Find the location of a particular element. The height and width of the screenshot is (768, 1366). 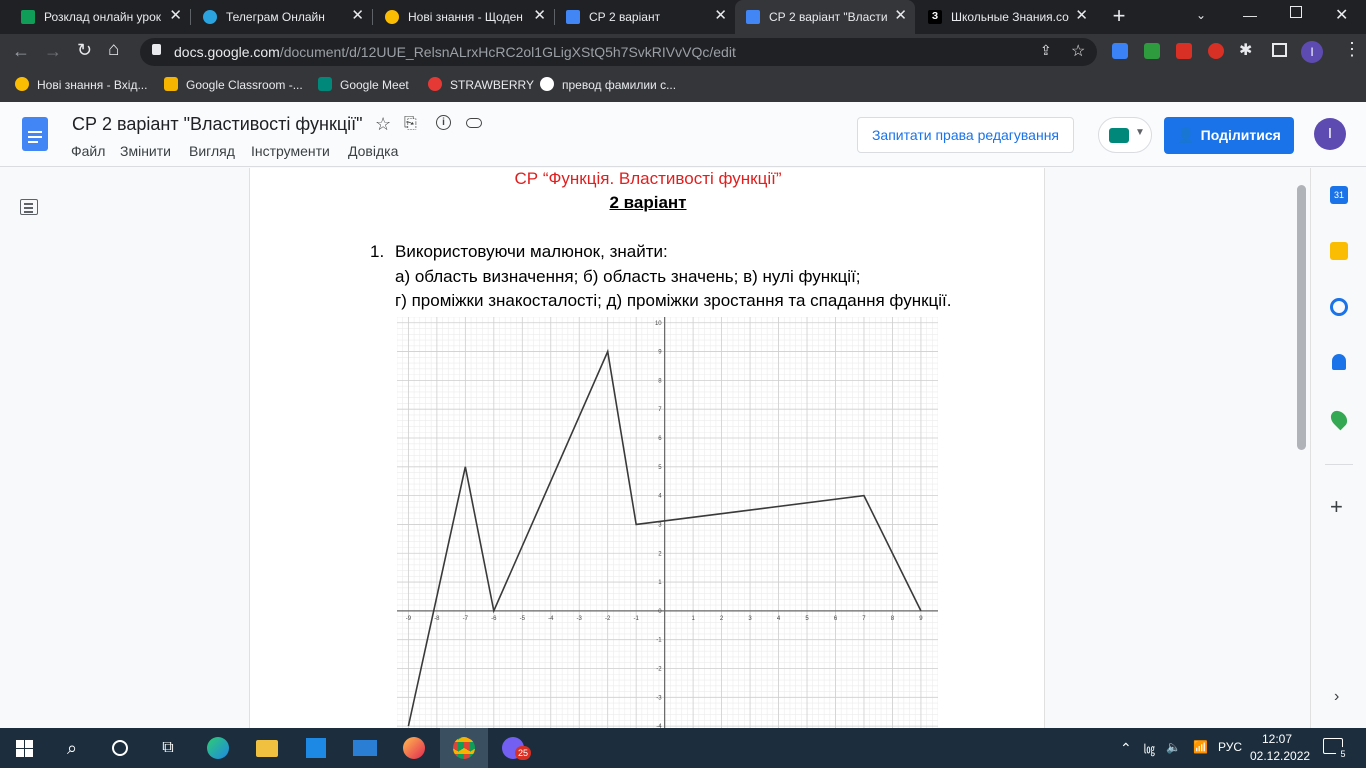

url-host: docs.google.com is located at coordinates (227, 52).